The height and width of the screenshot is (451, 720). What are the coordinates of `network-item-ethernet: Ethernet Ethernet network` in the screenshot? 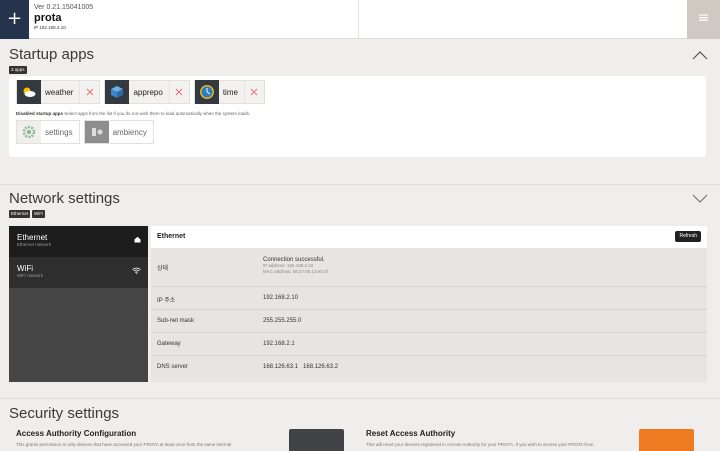 It's located at (78, 241).